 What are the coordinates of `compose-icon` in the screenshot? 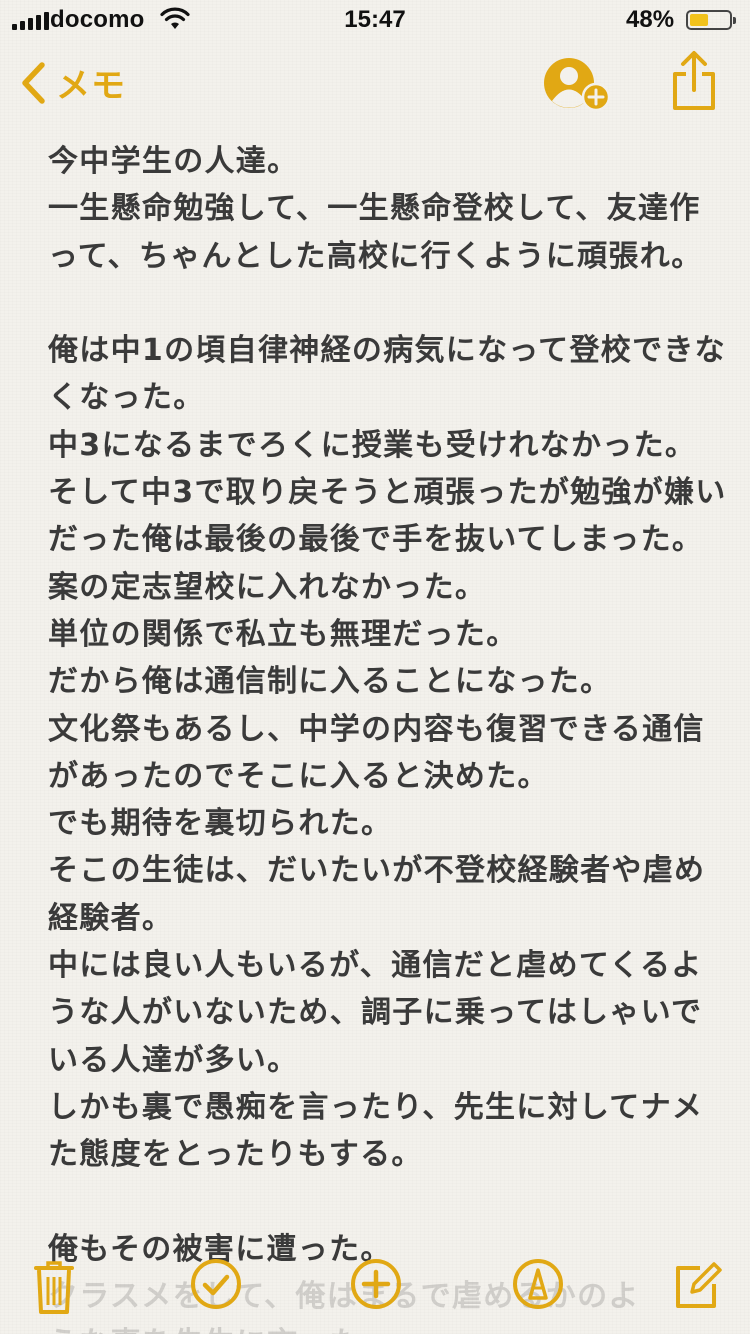 It's located at (699, 1284).